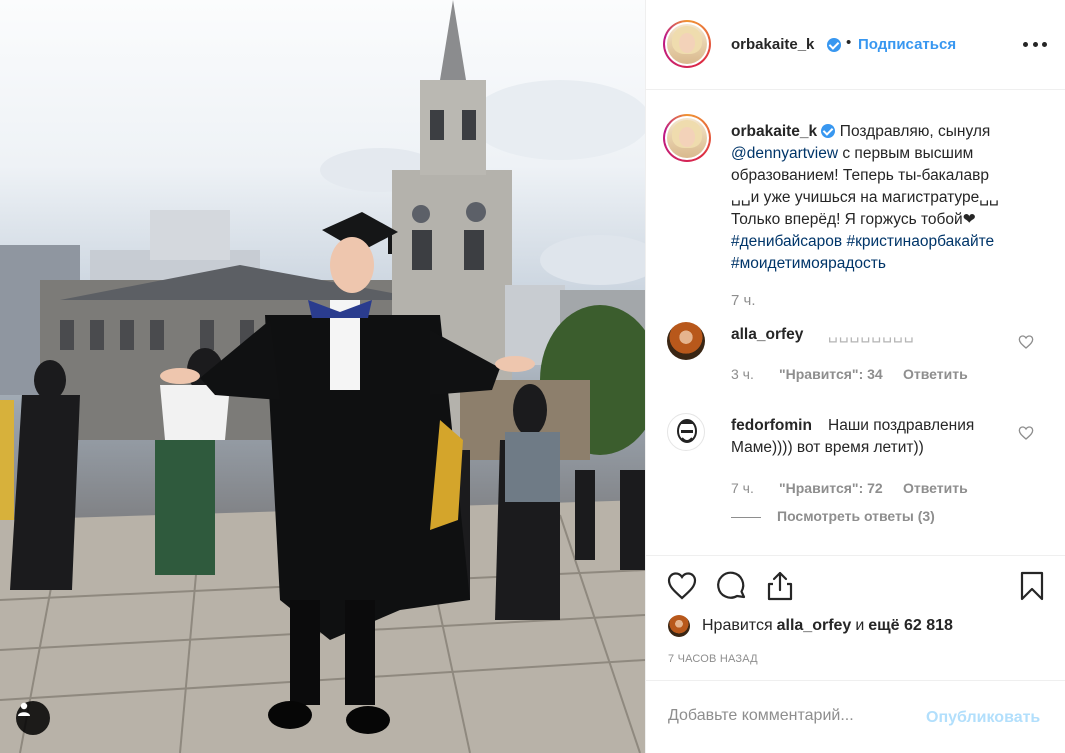 This screenshot has height=753, width=1065. Describe the element at coordinates (687, 44) in the screenshot. I see `author-avatar` at that location.